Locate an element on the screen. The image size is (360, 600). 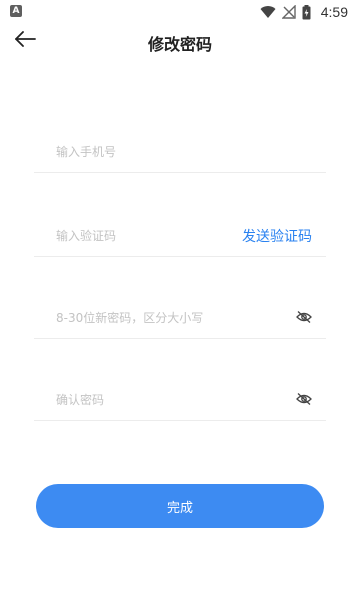
new-password-row is located at coordinates (180, 318).